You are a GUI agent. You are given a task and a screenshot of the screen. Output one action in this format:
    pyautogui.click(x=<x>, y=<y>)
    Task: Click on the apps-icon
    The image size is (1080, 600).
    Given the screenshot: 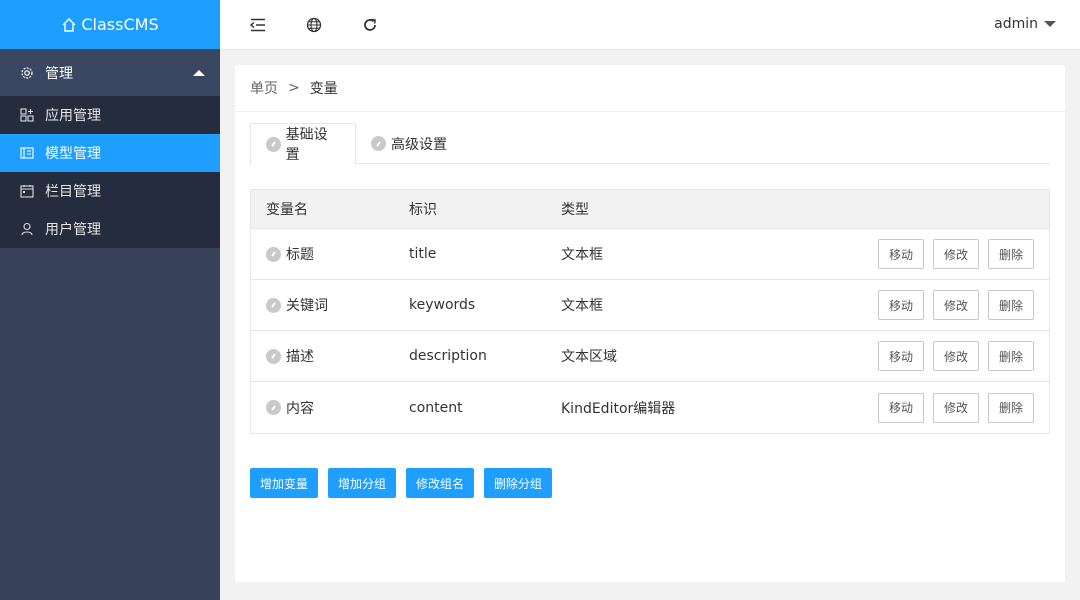 What is the action you would take?
    pyautogui.click(x=27, y=115)
    